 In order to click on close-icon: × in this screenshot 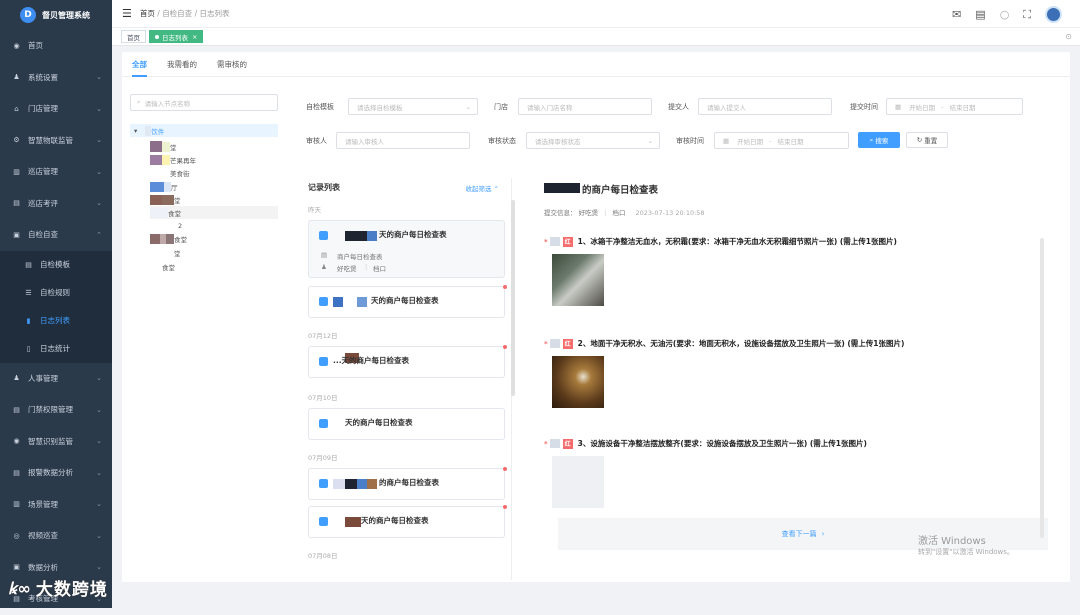, I will do `click(194, 37)`.